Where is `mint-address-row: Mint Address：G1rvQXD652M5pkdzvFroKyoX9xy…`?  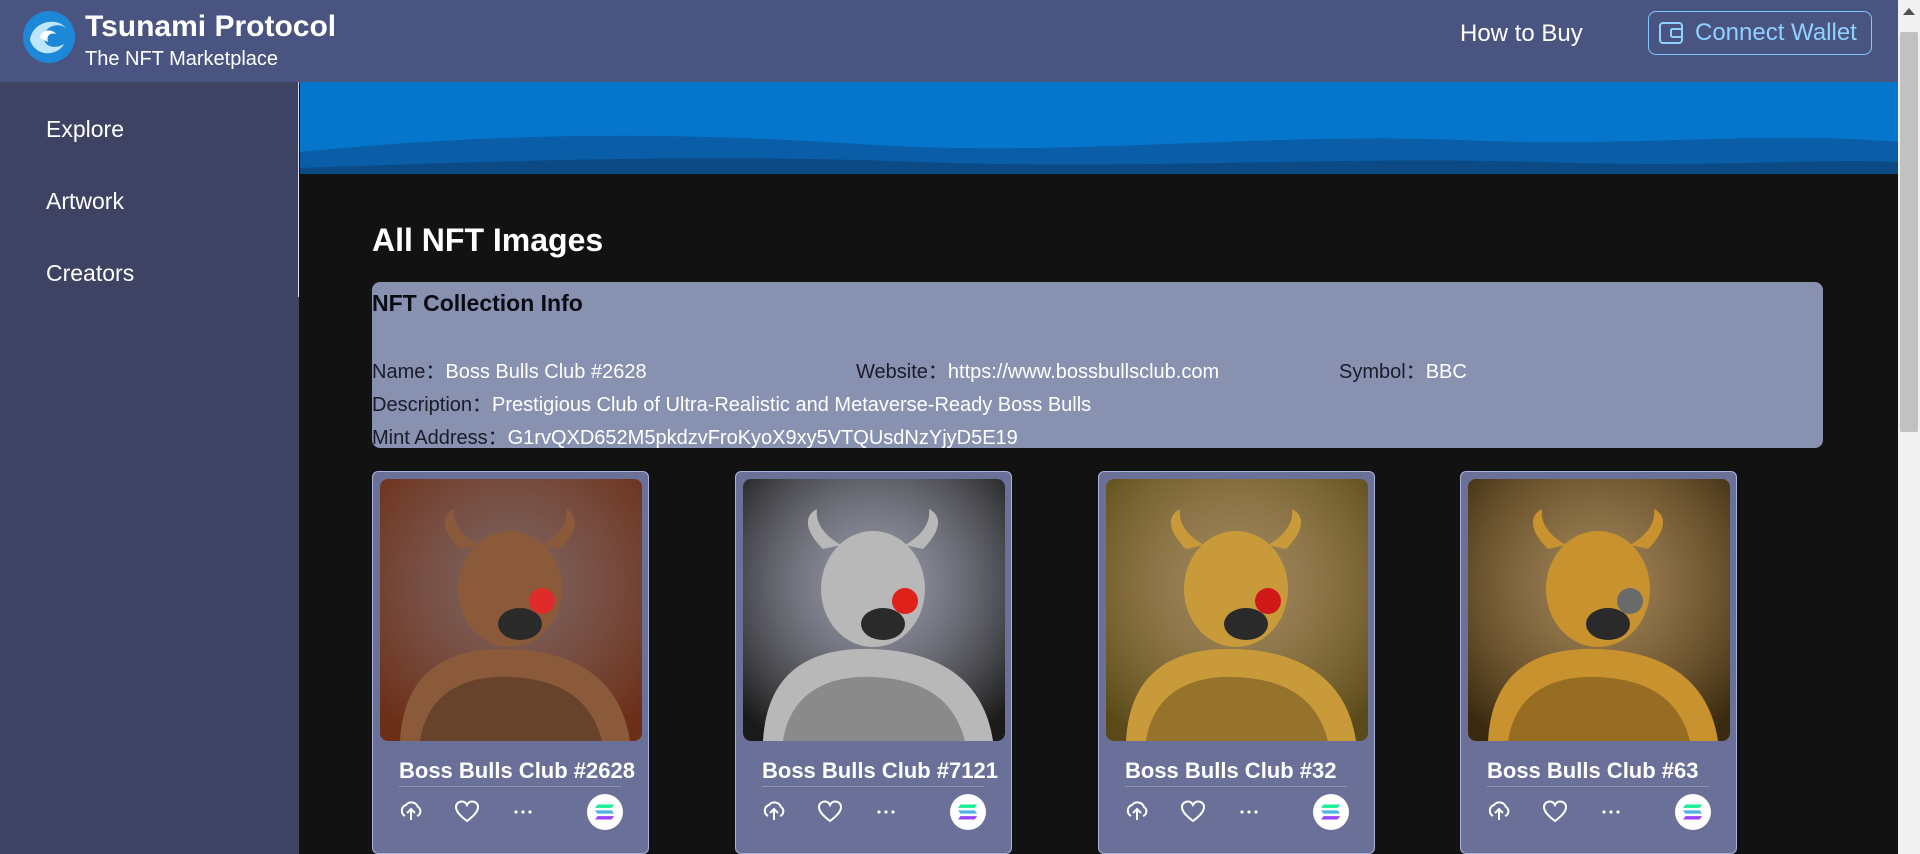 mint-address-row: Mint Address：G1rvQXD652M5pkdzvFroKyoX9xy… is located at coordinates (695, 435).